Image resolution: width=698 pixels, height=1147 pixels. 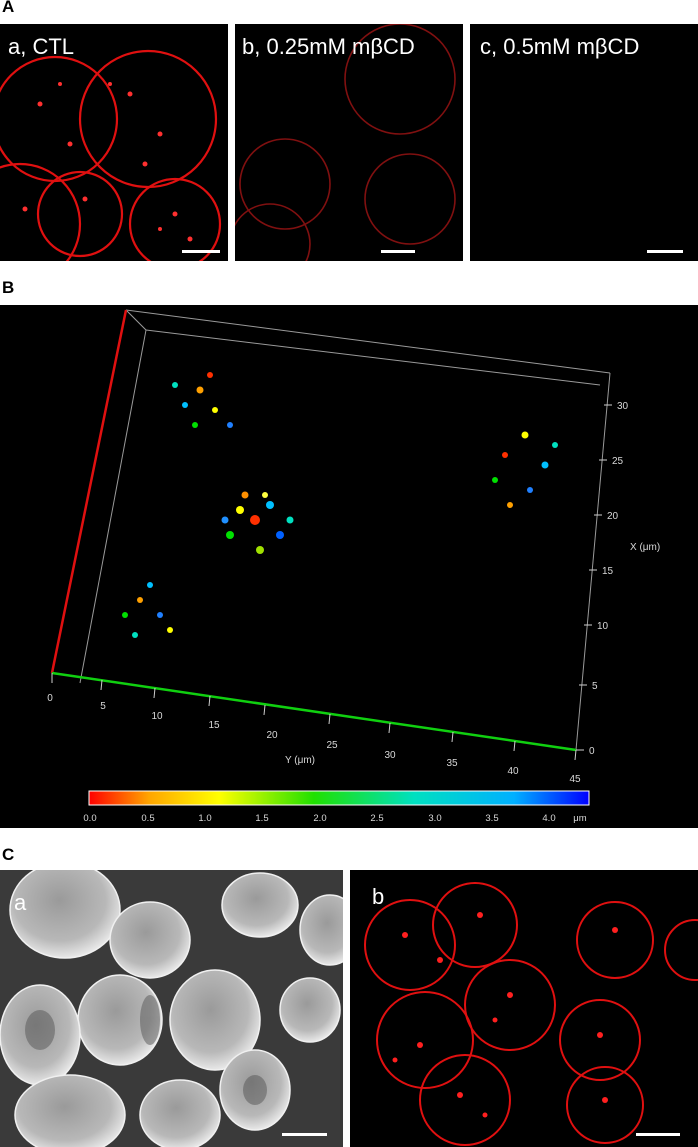 What do you see at coordinates (300, 760) in the screenshot?
I see `y-axis-label: Y (μm)` at bounding box center [300, 760].